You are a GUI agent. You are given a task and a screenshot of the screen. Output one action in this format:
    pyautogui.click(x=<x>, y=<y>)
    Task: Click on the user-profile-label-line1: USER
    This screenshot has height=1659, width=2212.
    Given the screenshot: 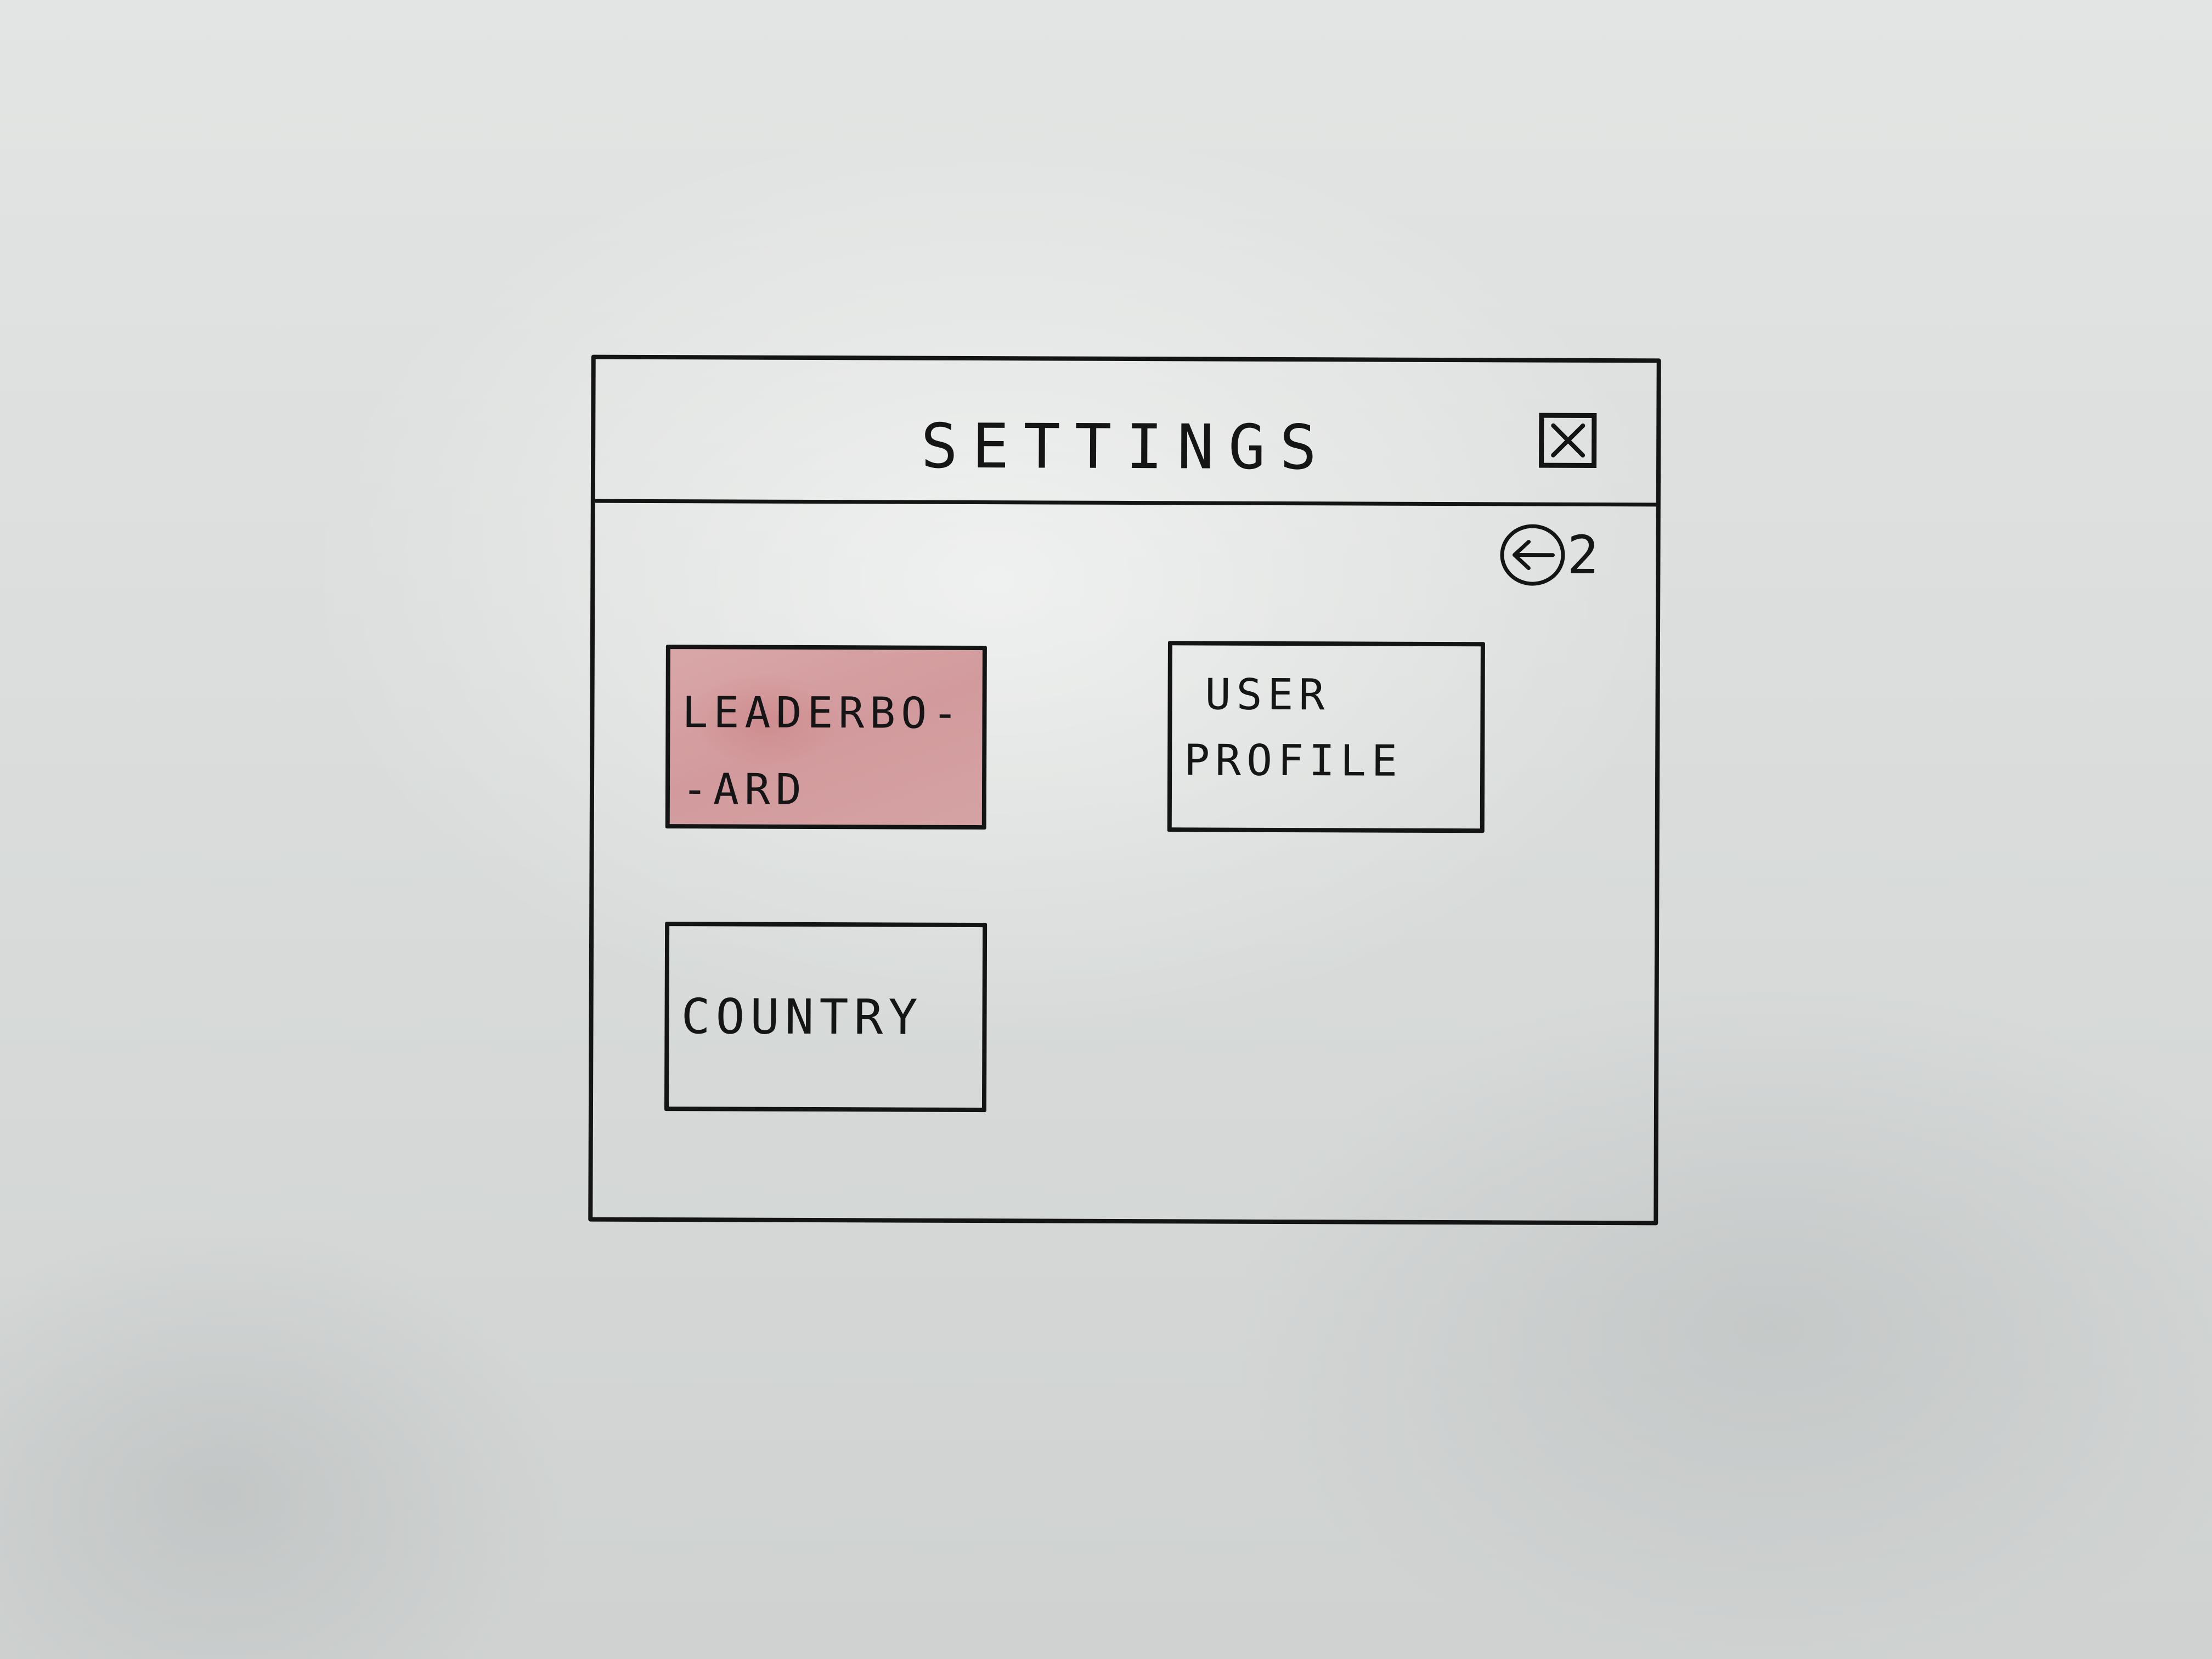 What is the action you would take?
    pyautogui.click(x=1267, y=695)
    